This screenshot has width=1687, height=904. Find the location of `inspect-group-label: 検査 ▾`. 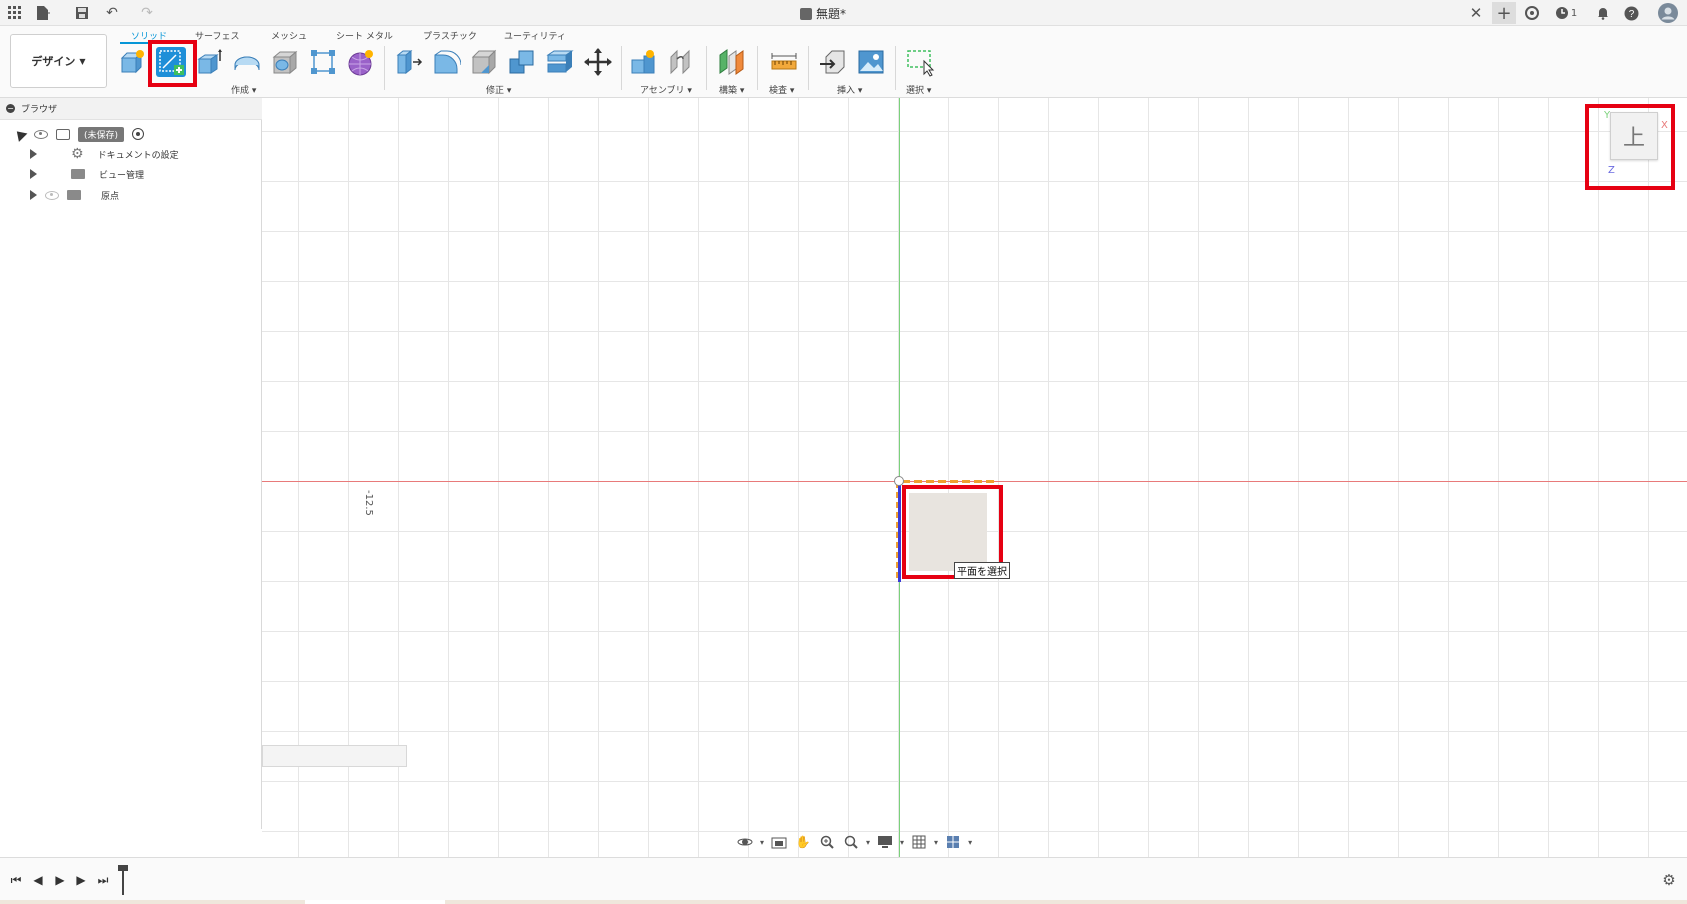

inspect-group-label: 検査 ▾ is located at coordinates (781, 89).